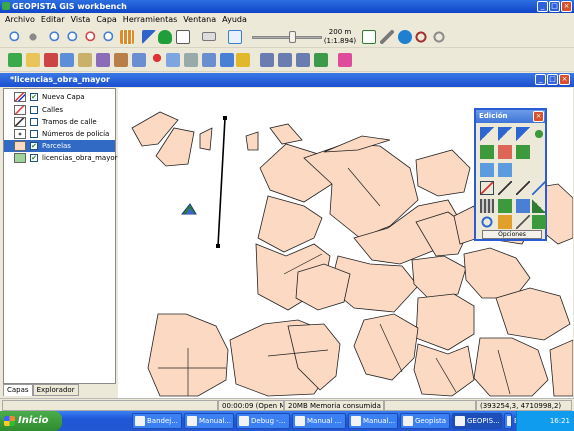  I want to click on redo-icon, so click(439, 37).